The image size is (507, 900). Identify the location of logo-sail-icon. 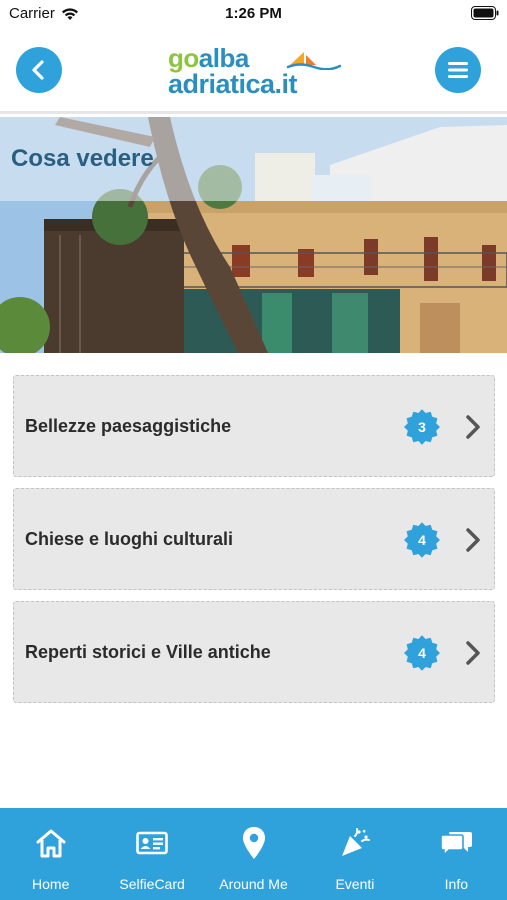
(314, 61).